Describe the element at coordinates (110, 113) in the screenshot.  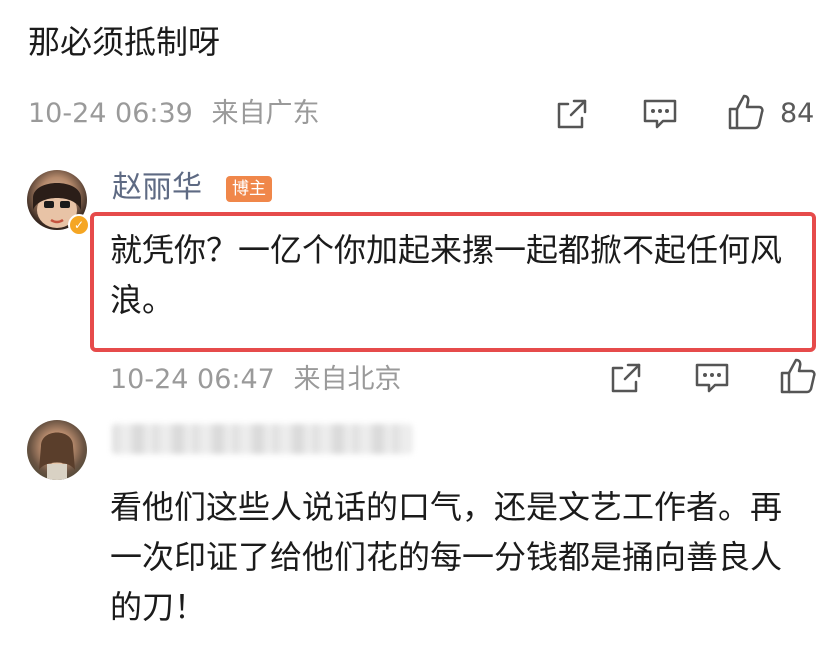
I see `comment-timestamp: 10-24 06:39` at that location.